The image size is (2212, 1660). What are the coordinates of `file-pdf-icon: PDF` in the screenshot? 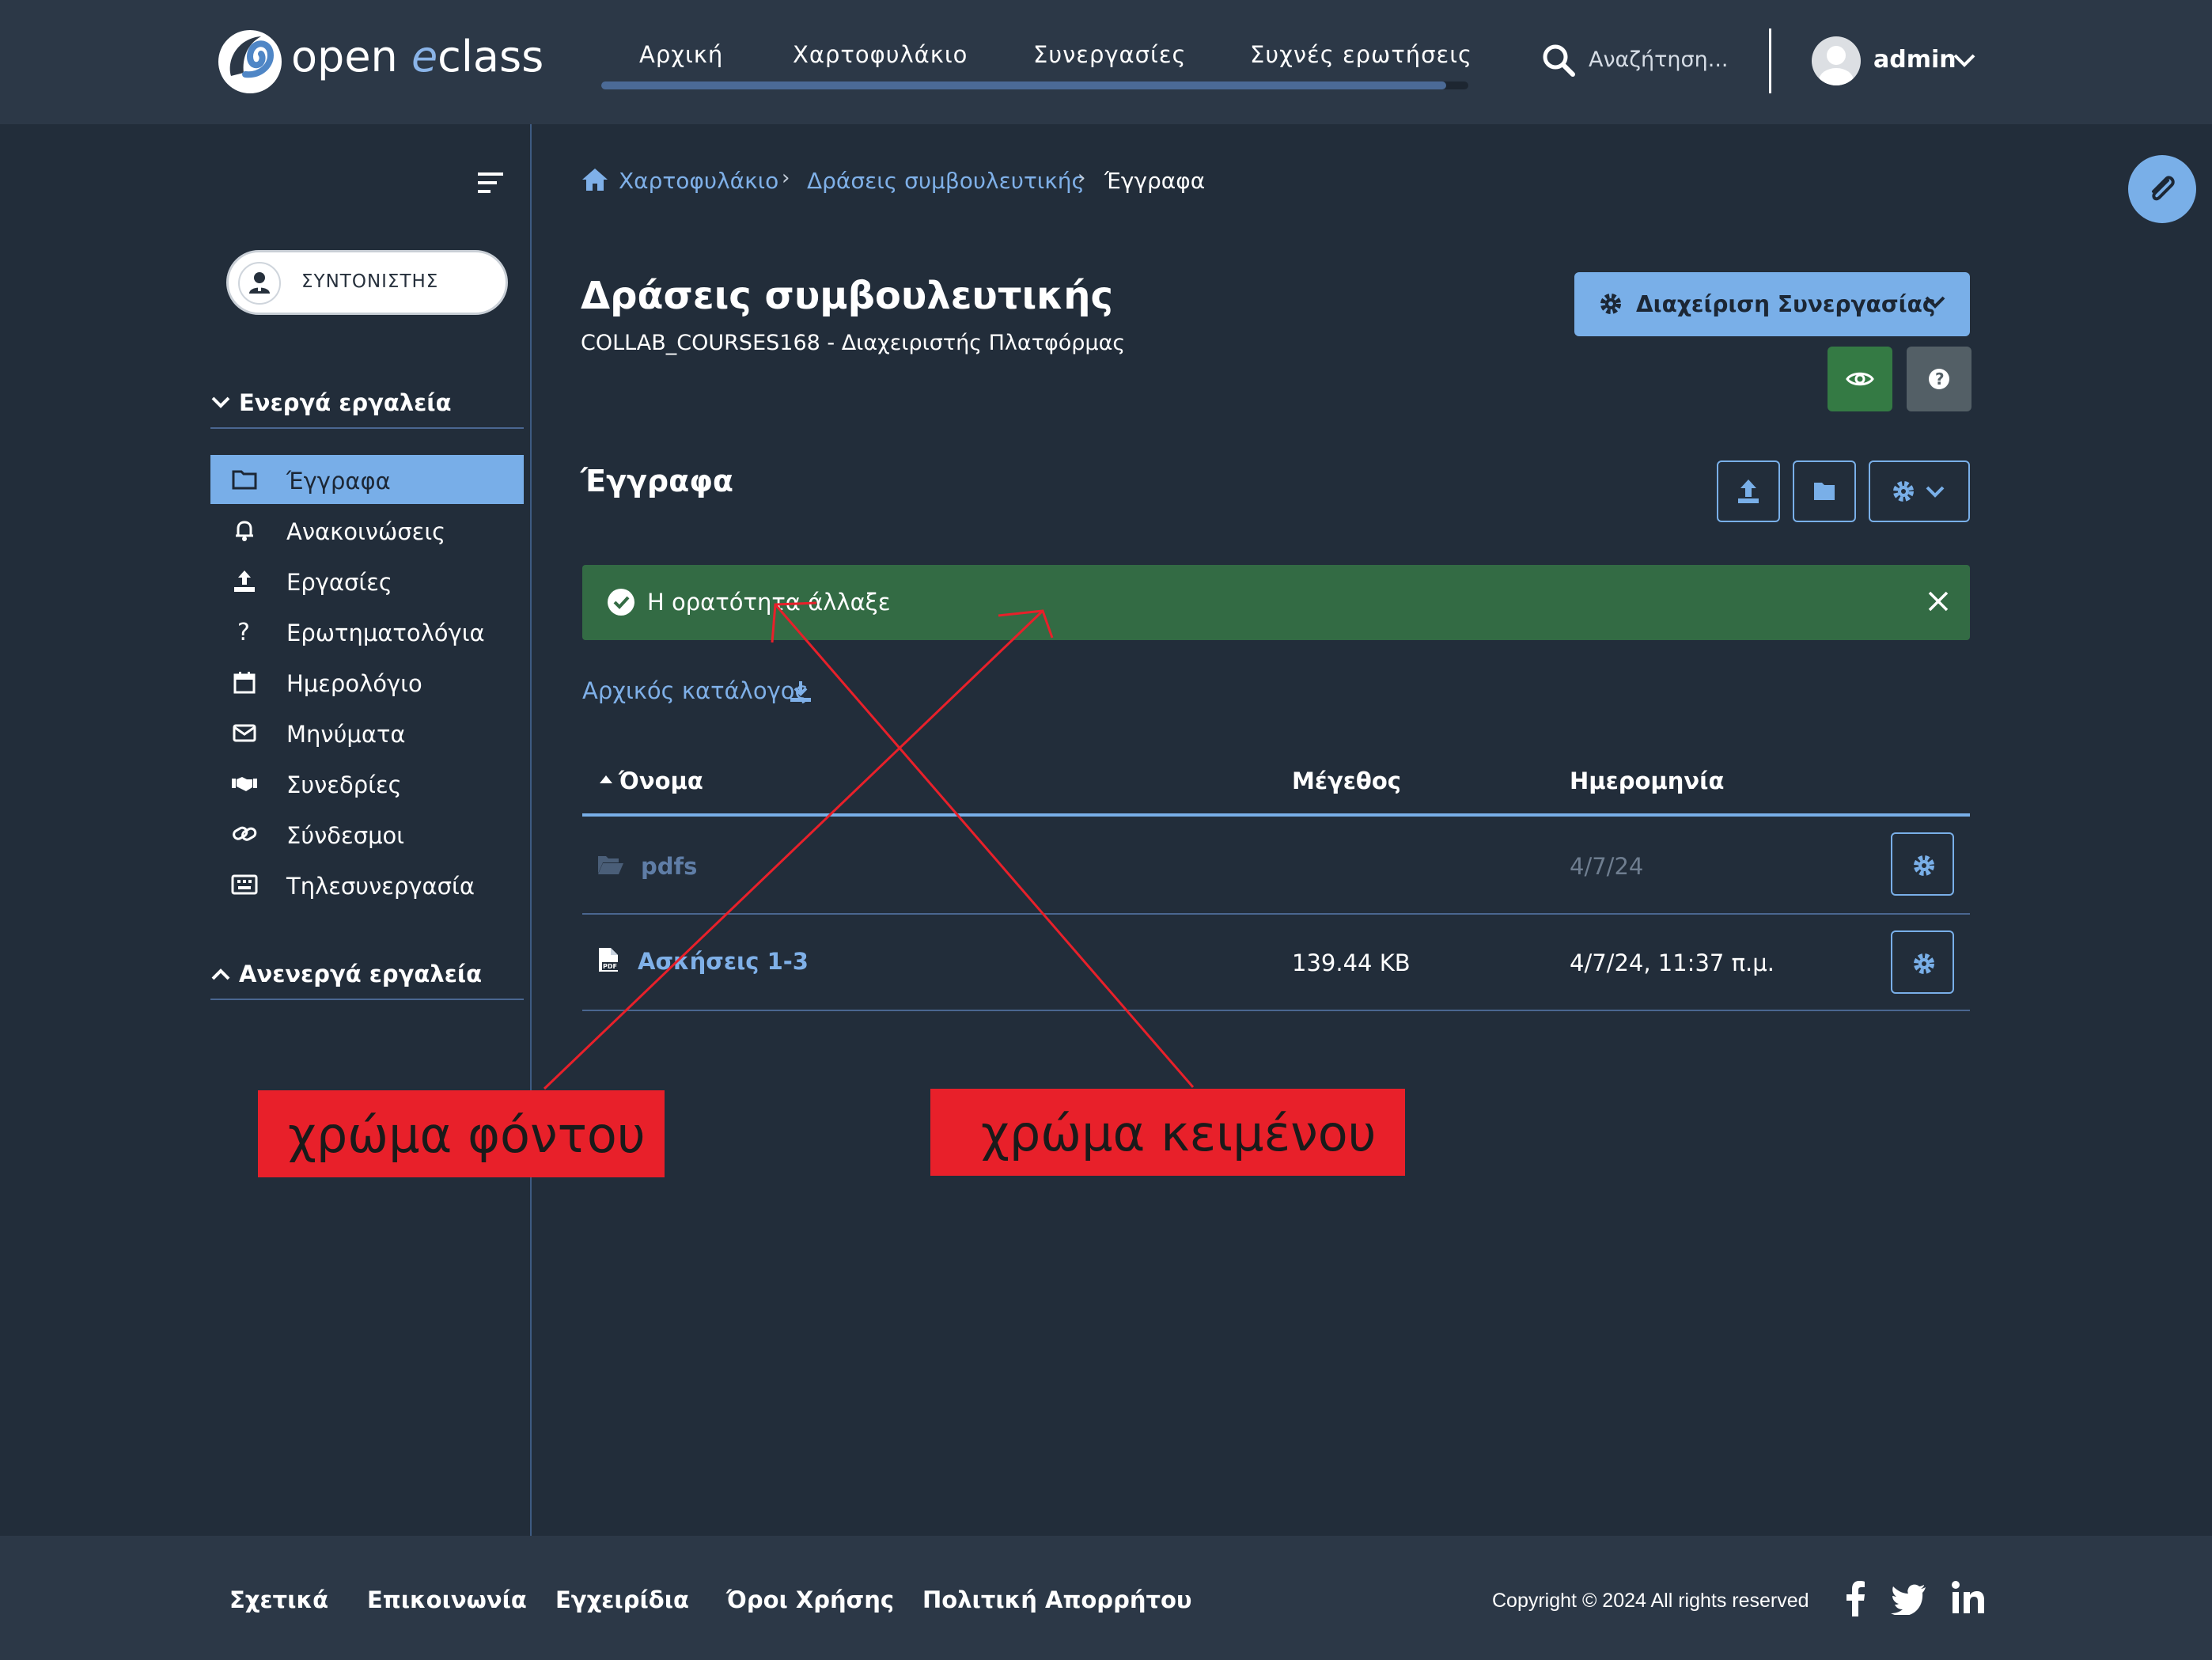 It's located at (609, 960).